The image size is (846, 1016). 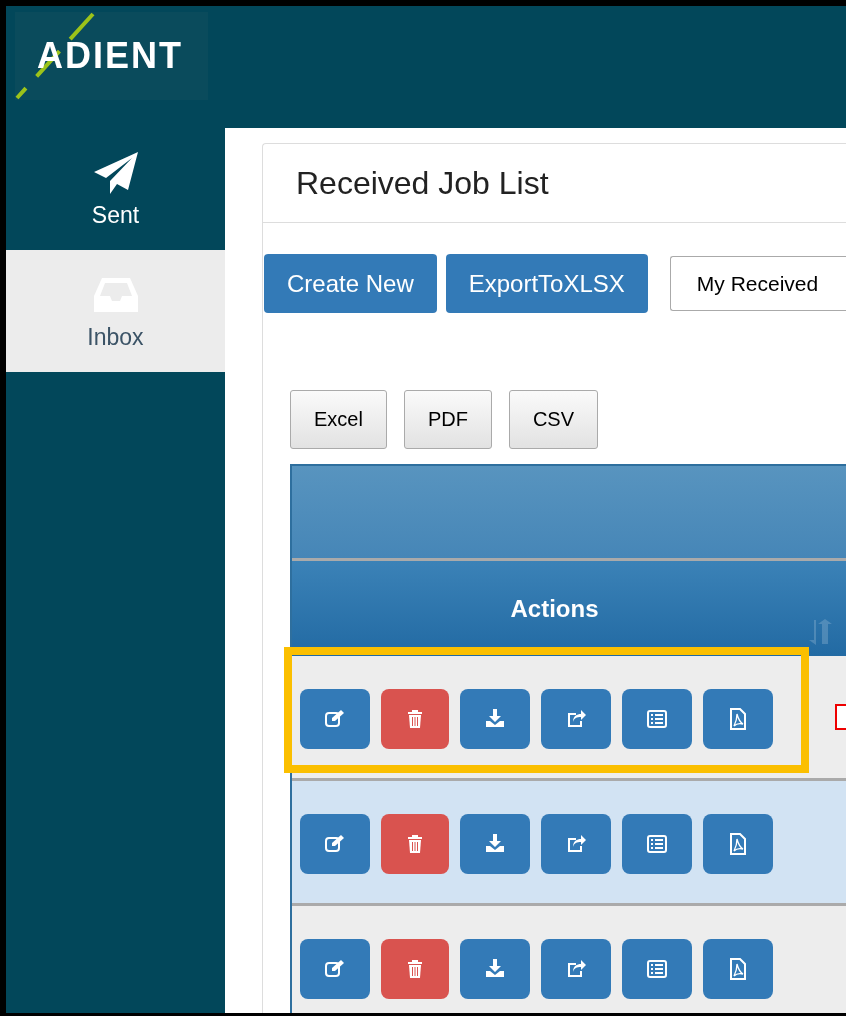 What do you see at coordinates (115, 189) in the screenshot?
I see `sidebar-item: Sent` at bounding box center [115, 189].